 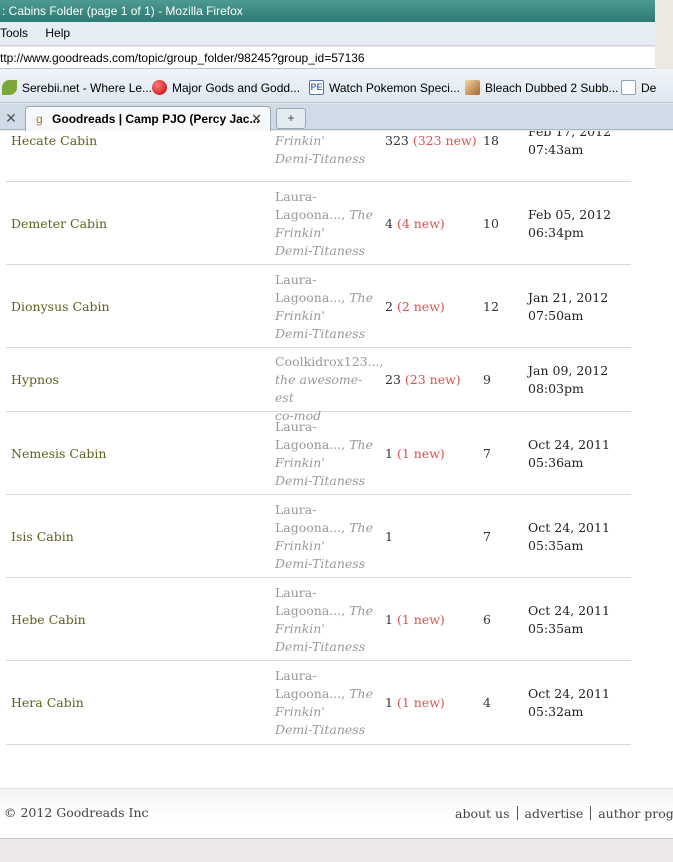 I want to click on reply-count: 7, so click(x=487, y=453).